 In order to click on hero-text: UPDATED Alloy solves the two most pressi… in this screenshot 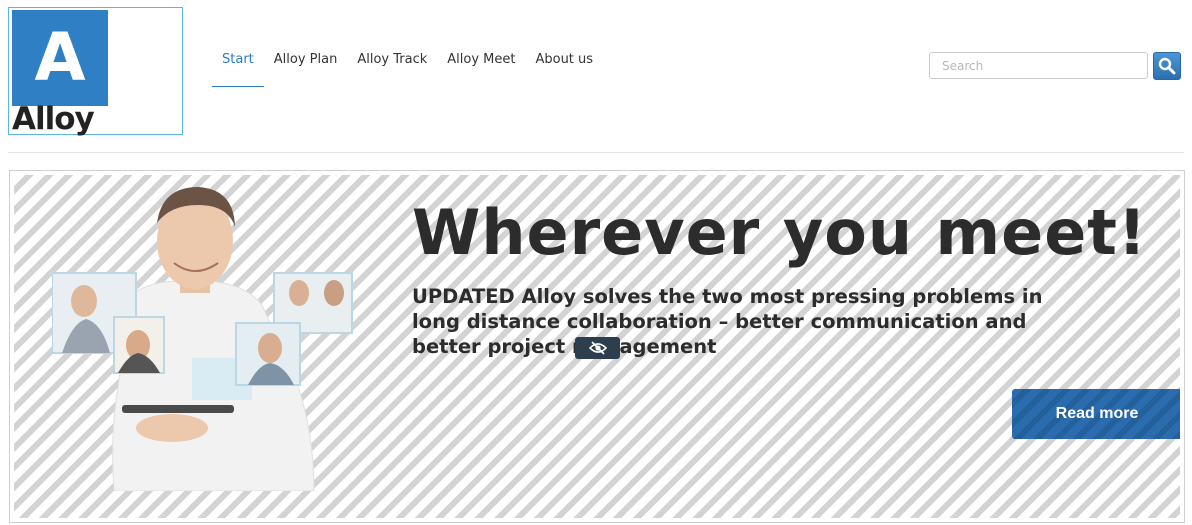, I will do `click(727, 321)`.